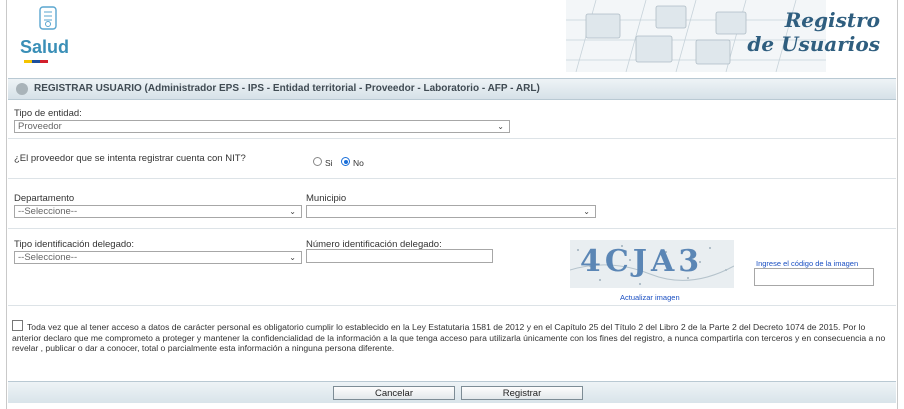  I want to click on captcha-input-label: Ingrese el código de la imagen, so click(807, 263).